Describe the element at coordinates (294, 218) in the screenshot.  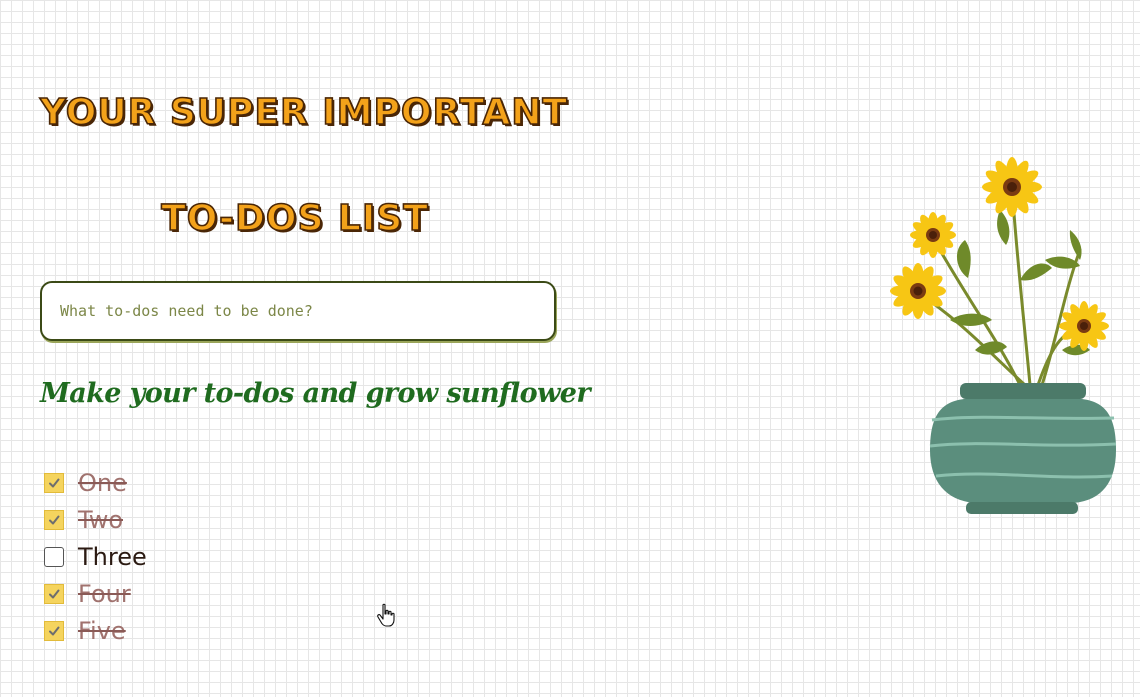
I see `page-title-line-2: TO-DOS LIST` at that location.